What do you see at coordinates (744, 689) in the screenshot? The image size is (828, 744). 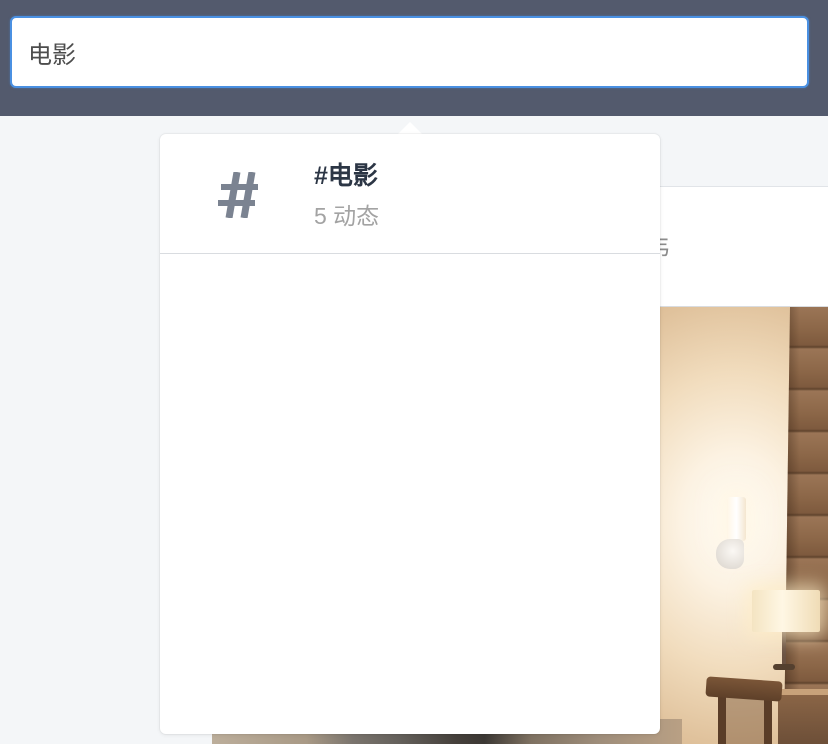 I see `photo-chair-back` at bounding box center [744, 689].